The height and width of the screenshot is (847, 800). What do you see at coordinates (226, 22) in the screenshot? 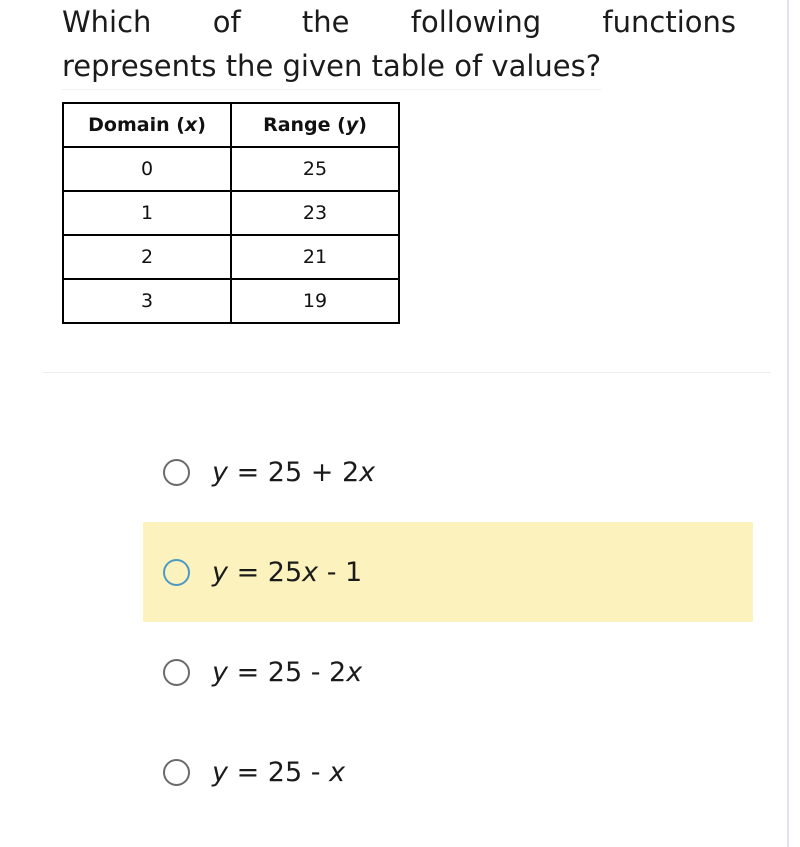
I see `question-word: of` at bounding box center [226, 22].